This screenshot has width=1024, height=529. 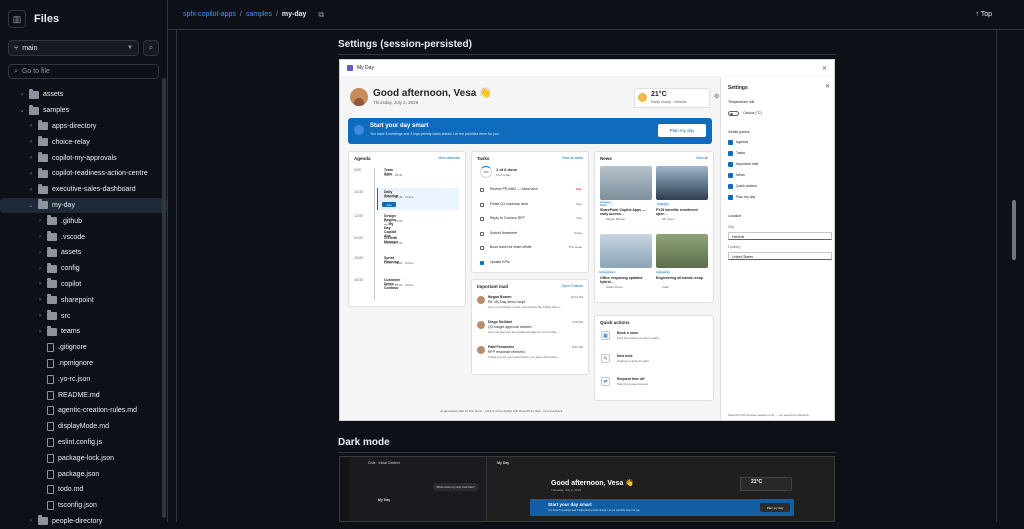 I want to click on chat-item: My Day, so click(x=384, y=500).